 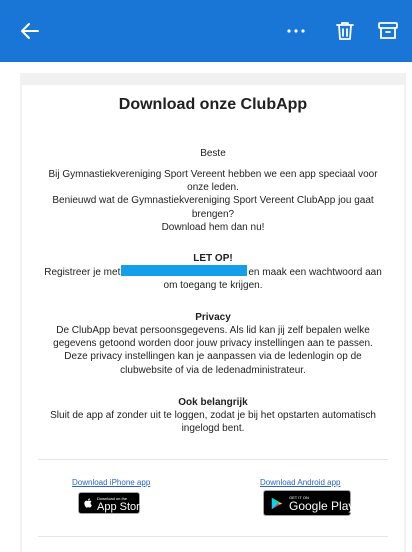 I want to click on important-heading: Ook belangrijk, so click(x=213, y=402).